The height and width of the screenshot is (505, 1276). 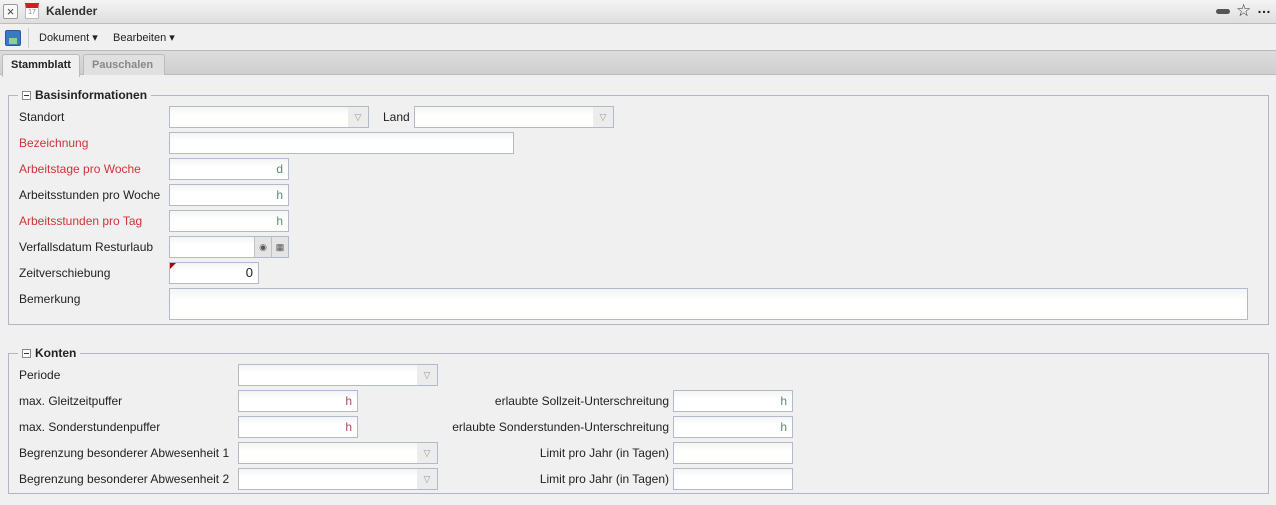 What do you see at coordinates (279, 169) in the screenshot?
I see `unit: d` at bounding box center [279, 169].